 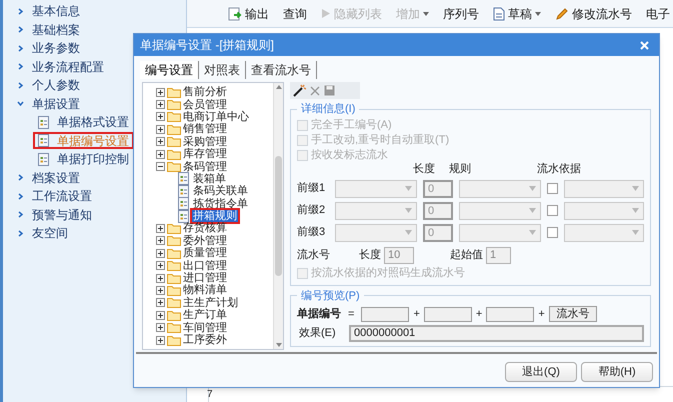 I want to click on sidebar-item: 基础档案, so click(x=101, y=29).